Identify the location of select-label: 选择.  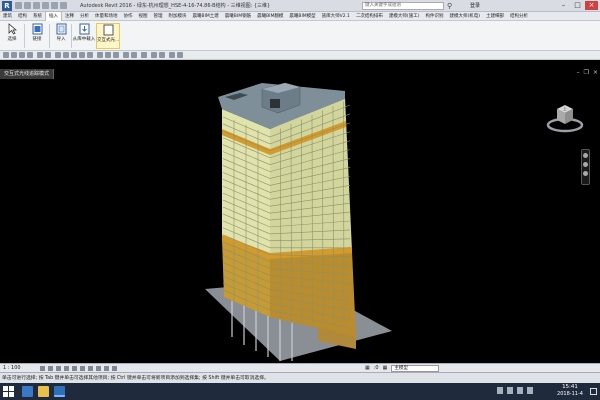
(12, 39).